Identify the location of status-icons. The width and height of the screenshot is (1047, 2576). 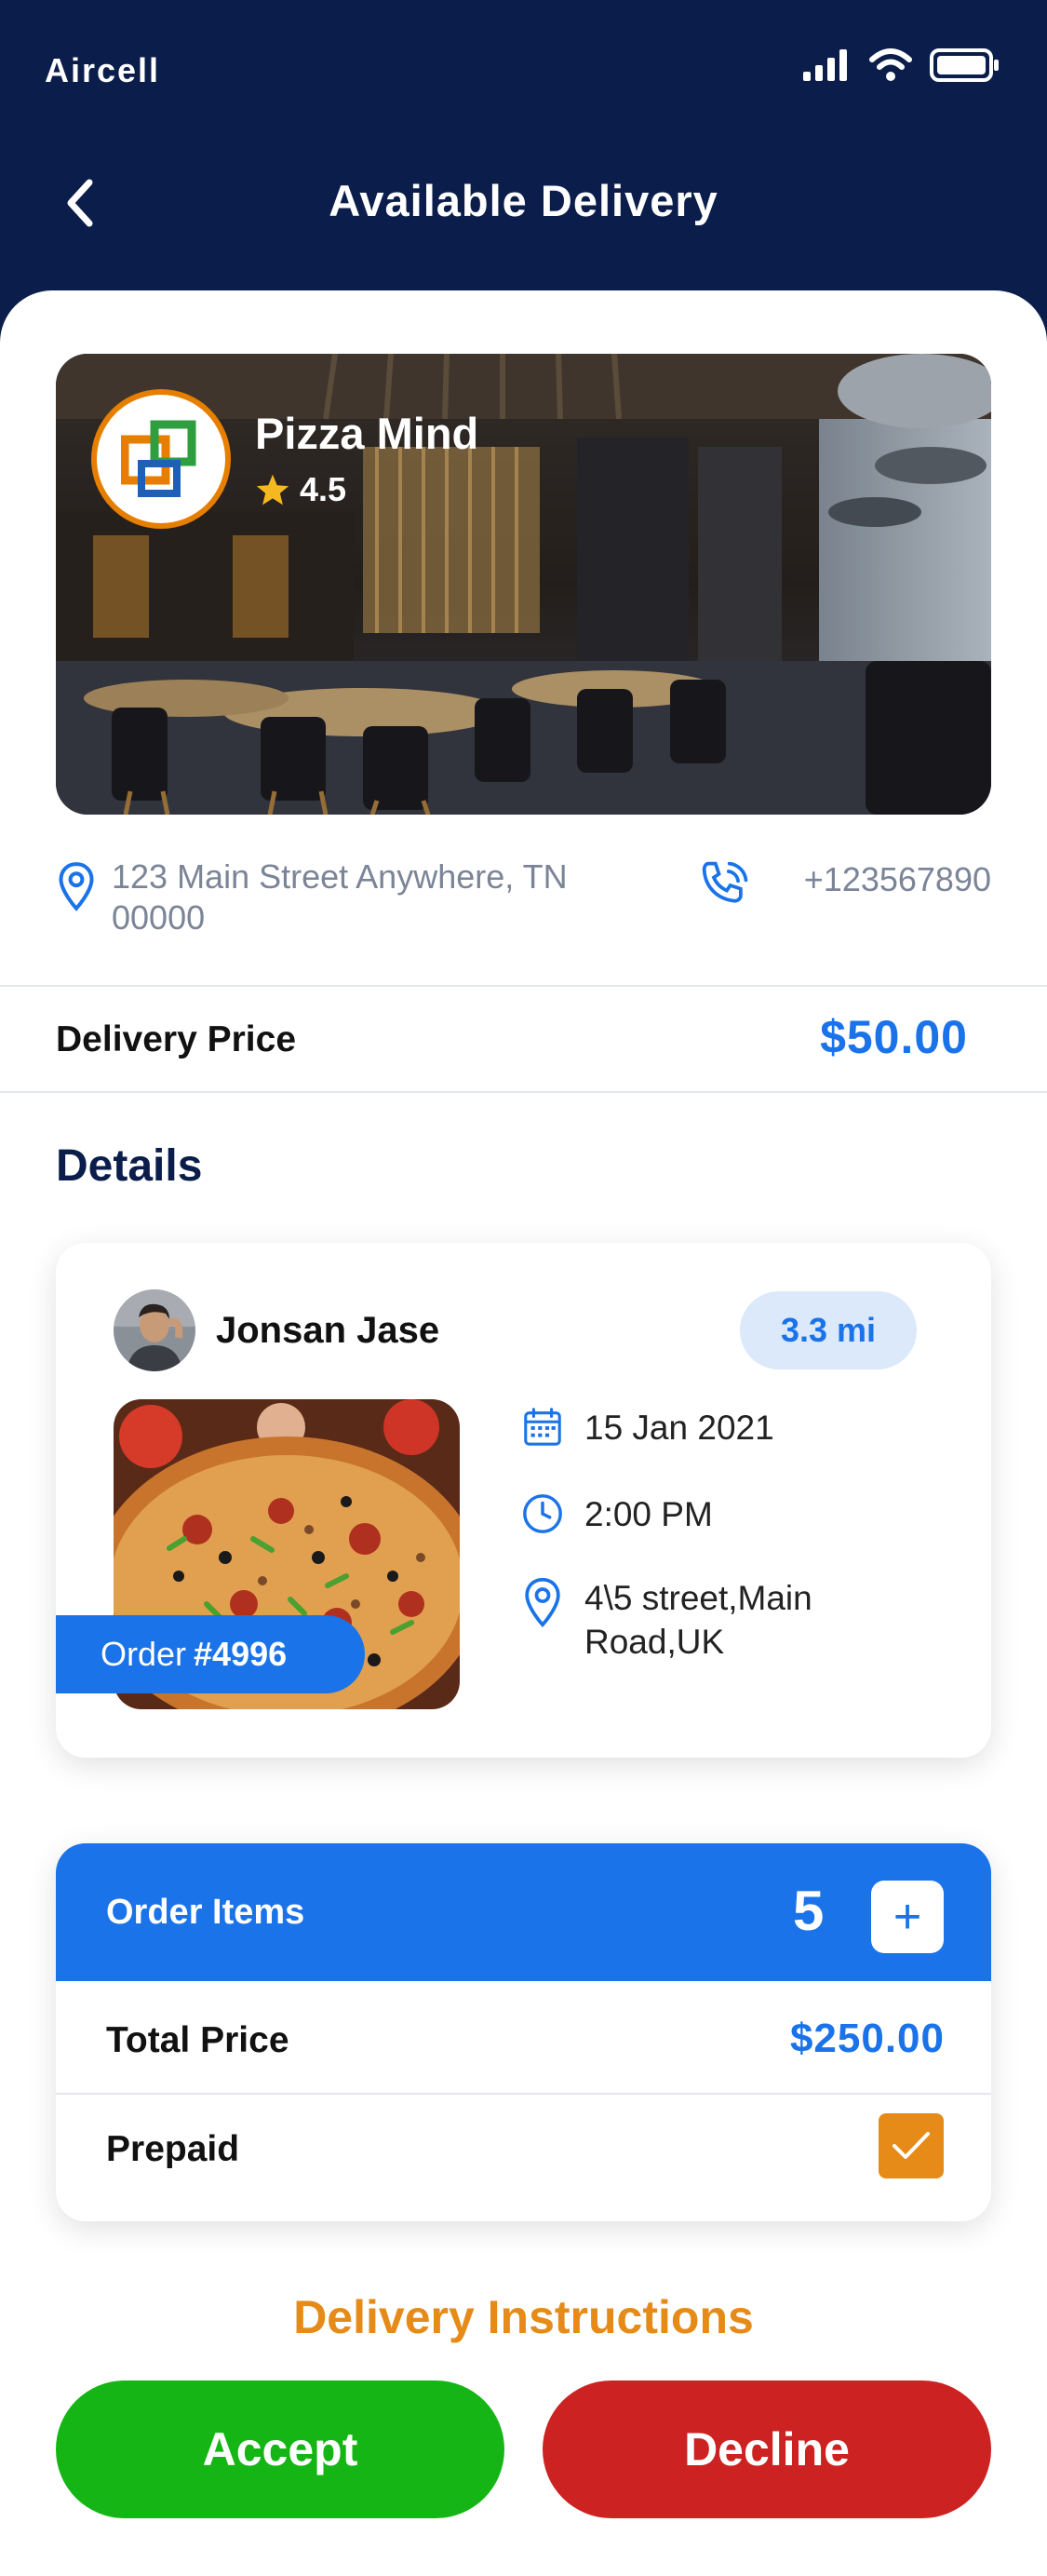
(901, 65).